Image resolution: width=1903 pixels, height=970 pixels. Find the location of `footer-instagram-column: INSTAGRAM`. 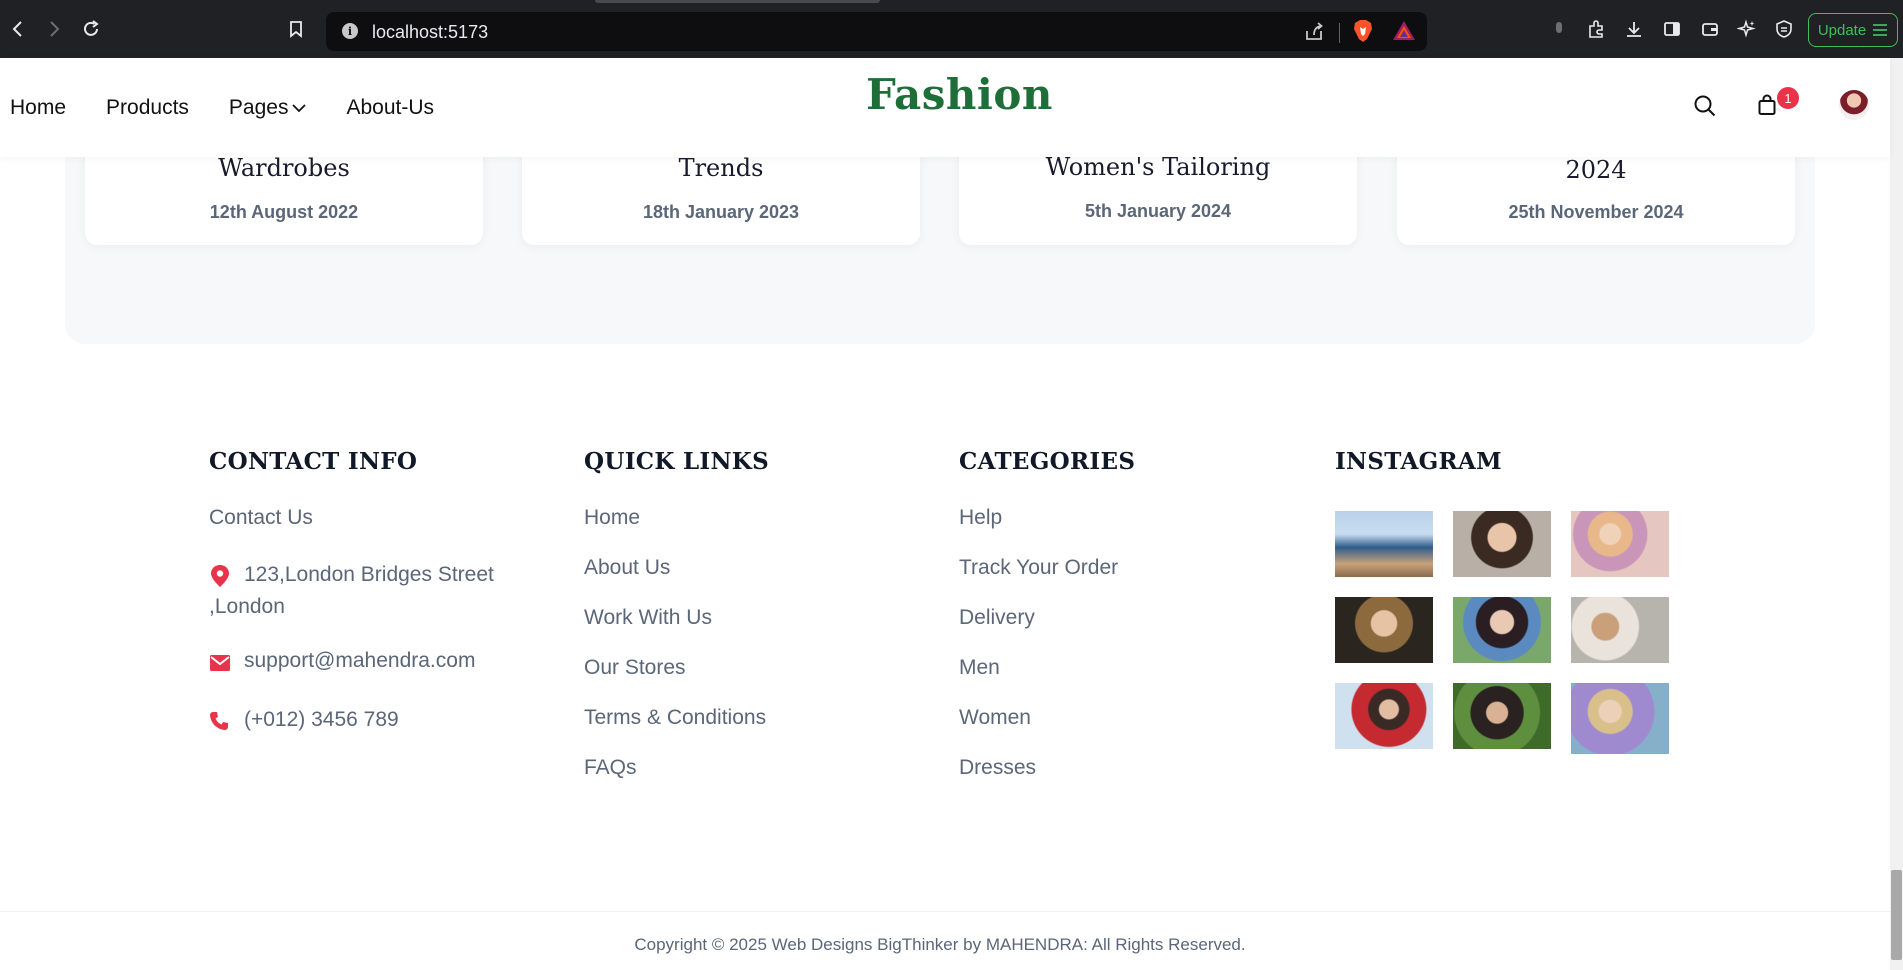

footer-instagram-column: INSTAGRAM is located at coordinates (1505, 476).